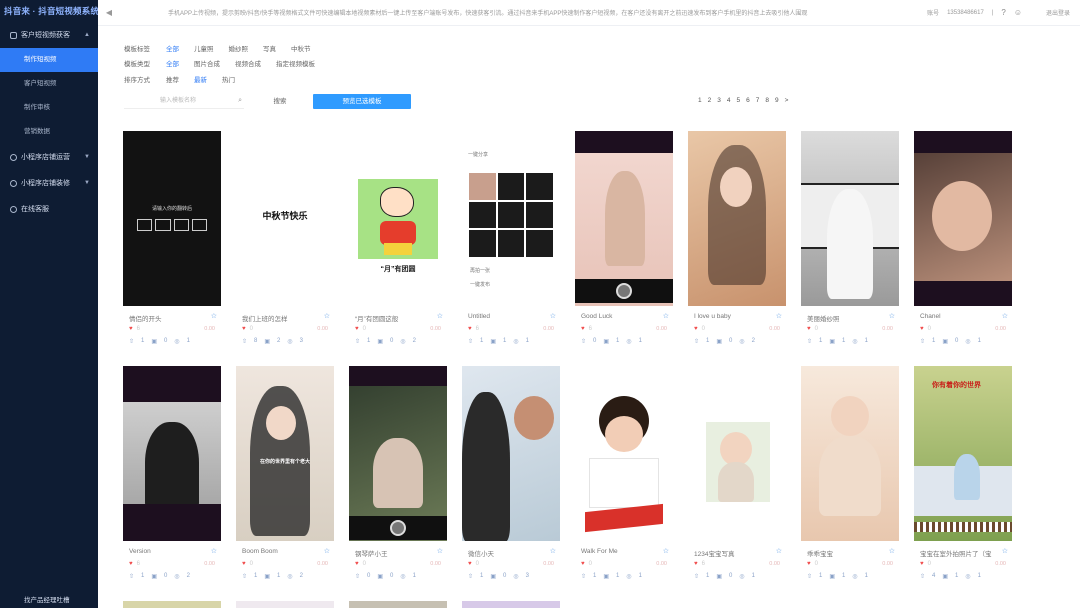 The width and height of the screenshot is (1080, 608). Describe the element at coordinates (239, 48) in the screenshot. I see `filter-option: 婚纱照` at that location.